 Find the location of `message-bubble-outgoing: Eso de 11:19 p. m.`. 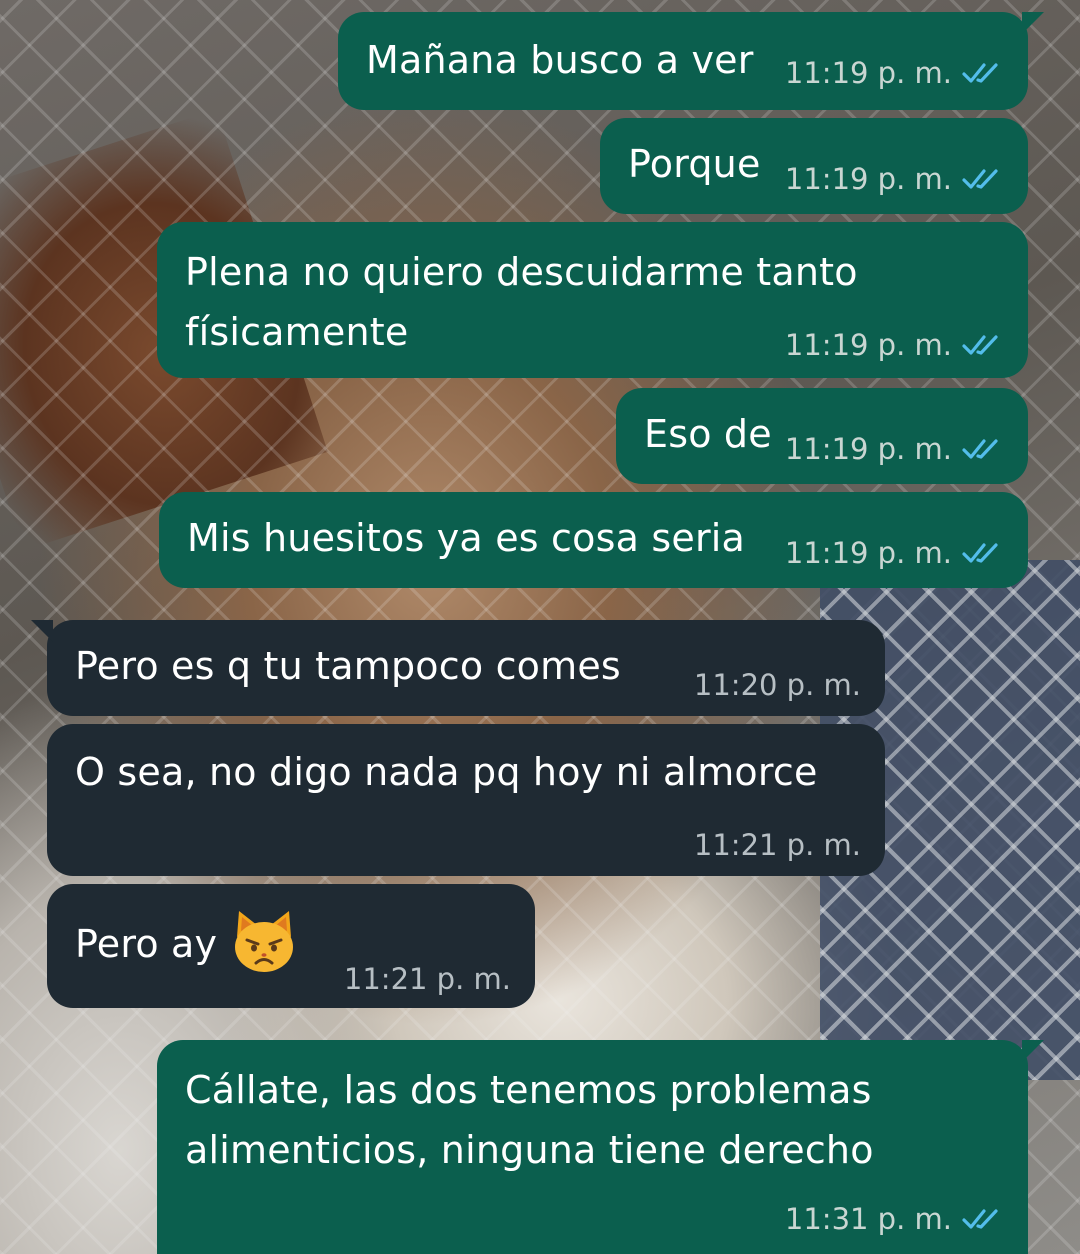

message-bubble-outgoing: Eso de 11:19 p. m. is located at coordinates (822, 436).